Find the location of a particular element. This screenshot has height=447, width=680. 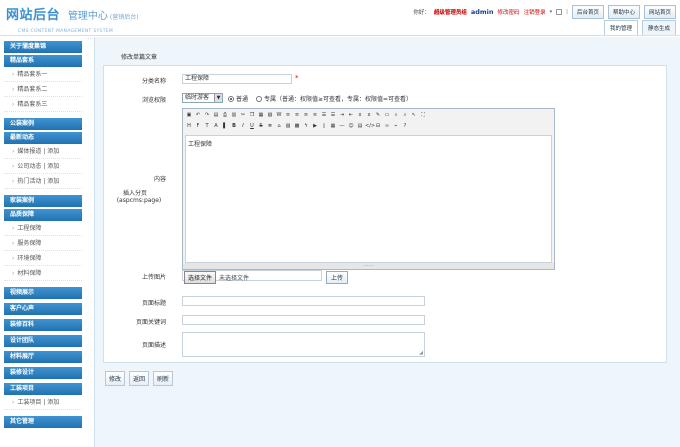

sidebar-item: › 热门活动 | 添加 is located at coordinates (43, 181).